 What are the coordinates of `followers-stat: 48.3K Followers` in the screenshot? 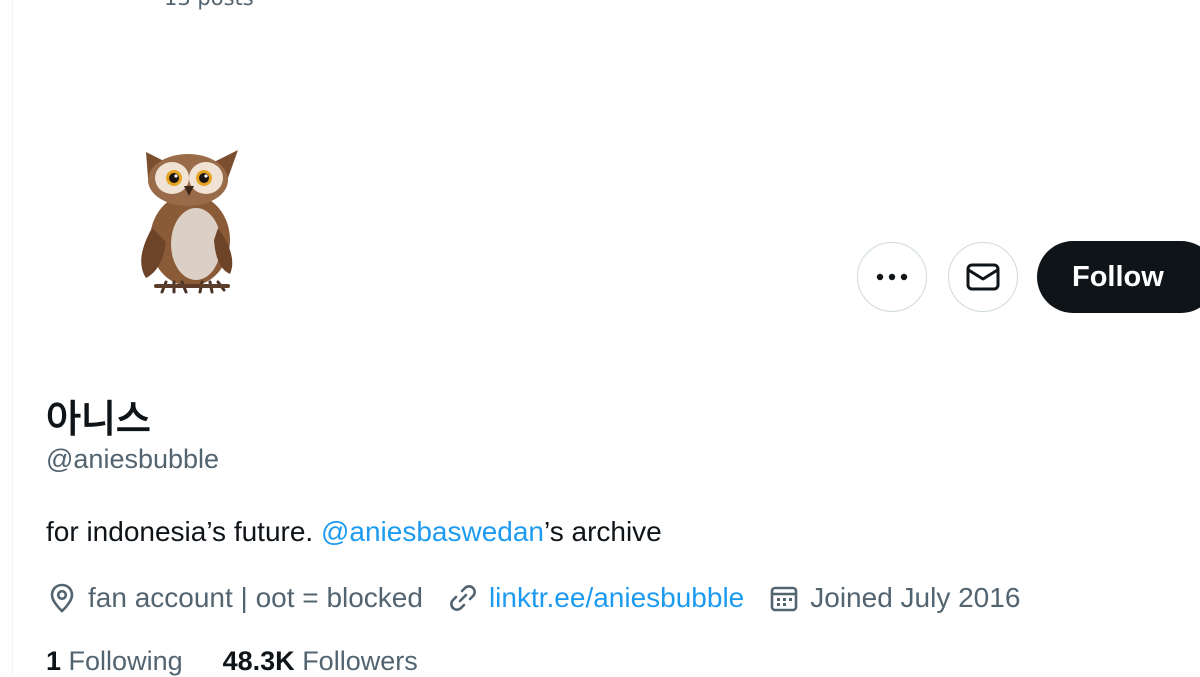 It's located at (320, 661).